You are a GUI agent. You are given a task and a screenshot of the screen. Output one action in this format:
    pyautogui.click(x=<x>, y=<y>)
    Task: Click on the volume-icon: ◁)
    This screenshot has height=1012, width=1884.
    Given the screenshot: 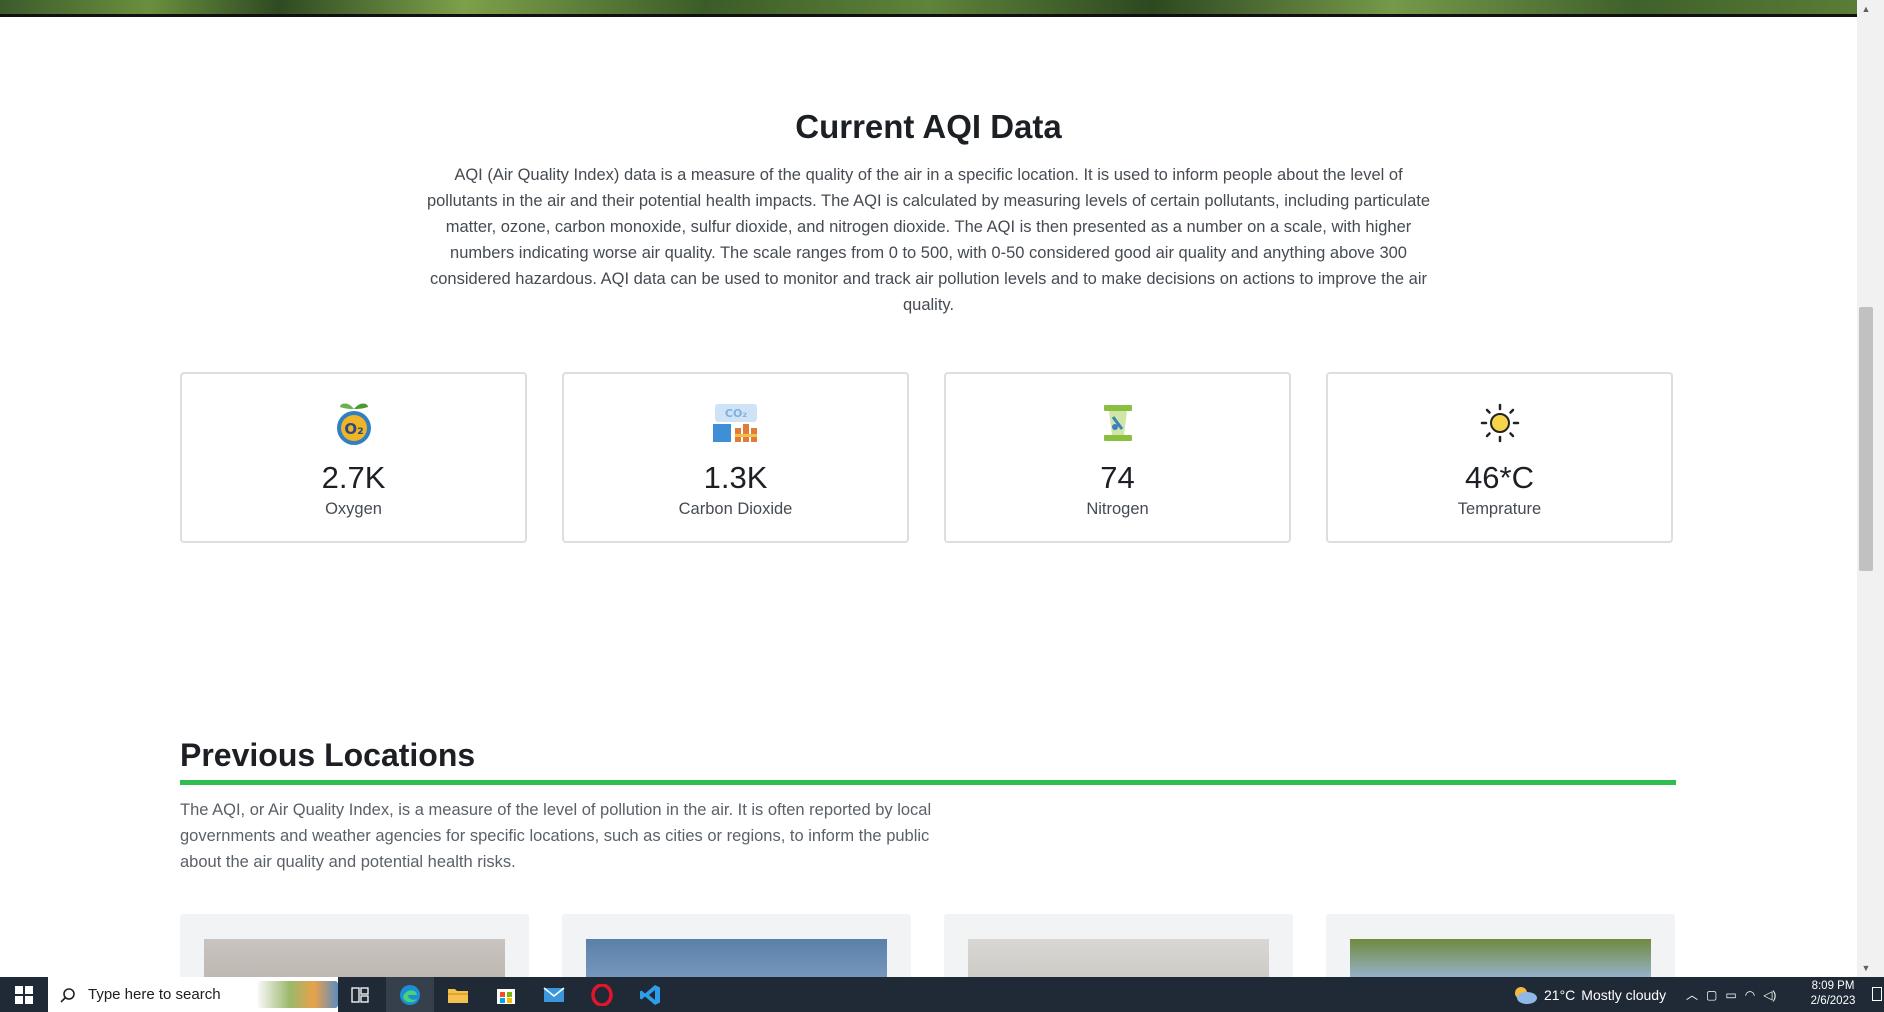 What is the action you would take?
    pyautogui.click(x=1769, y=995)
    